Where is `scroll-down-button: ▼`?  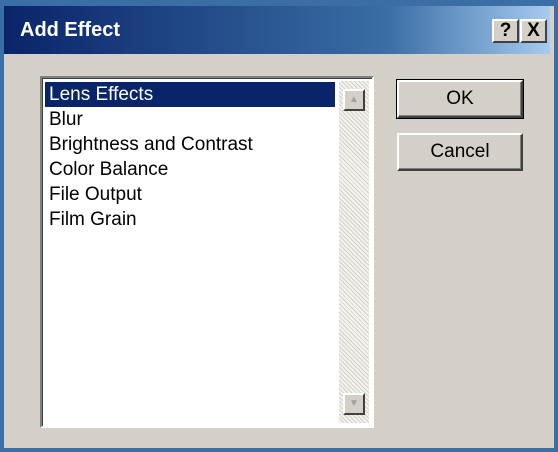
scroll-down-button: ▼ is located at coordinates (354, 404).